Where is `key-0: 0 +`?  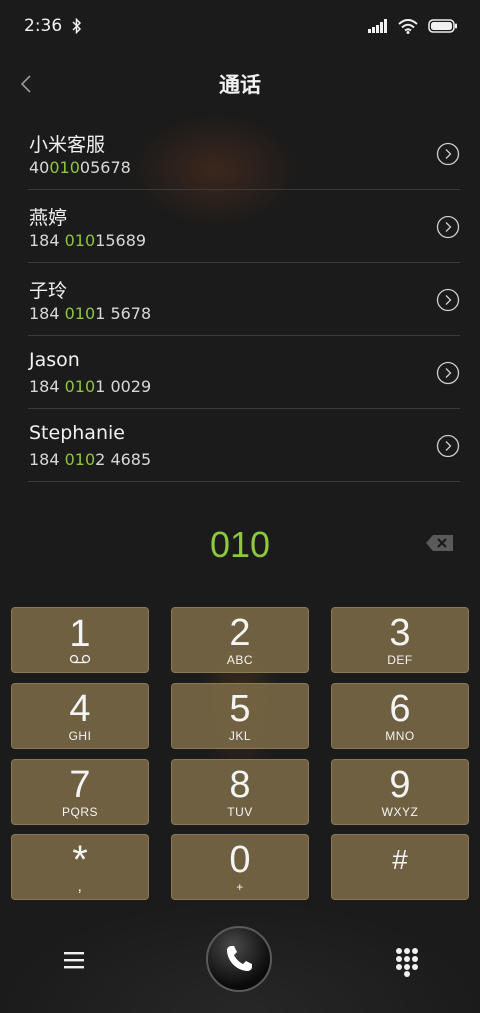 key-0: 0 + is located at coordinates (240, 867).